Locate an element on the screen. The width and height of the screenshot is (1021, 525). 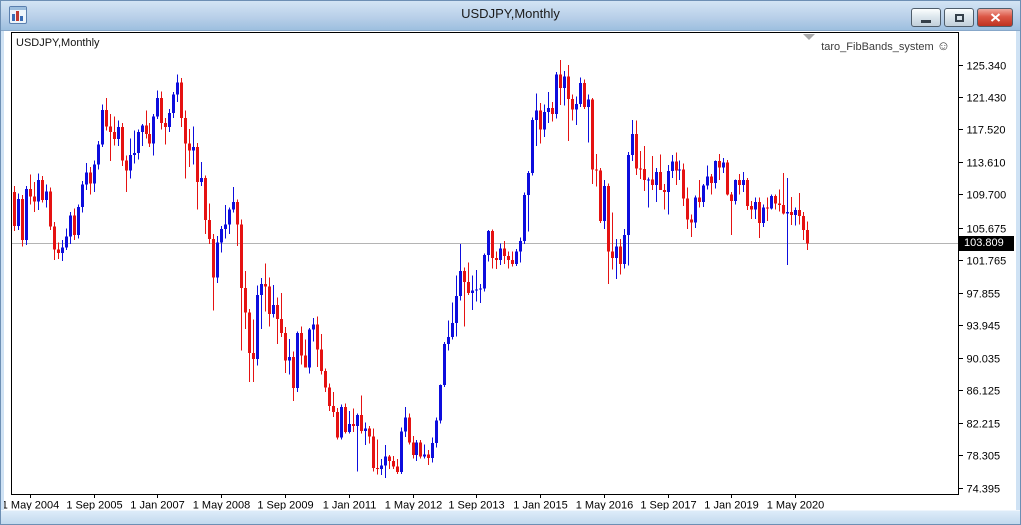
minimize-icon is located at coordinates (926, 21).